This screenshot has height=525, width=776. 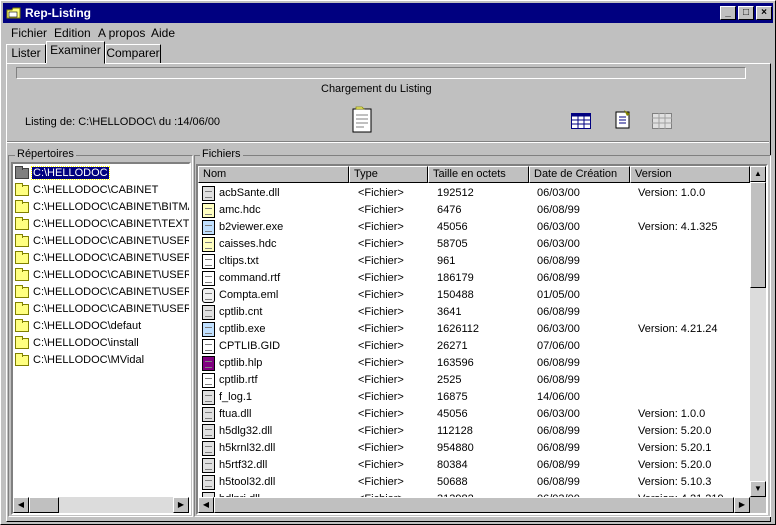 I want to click on title-bar: Rep-Listing _ □ ×, so click(x=388, y=13).